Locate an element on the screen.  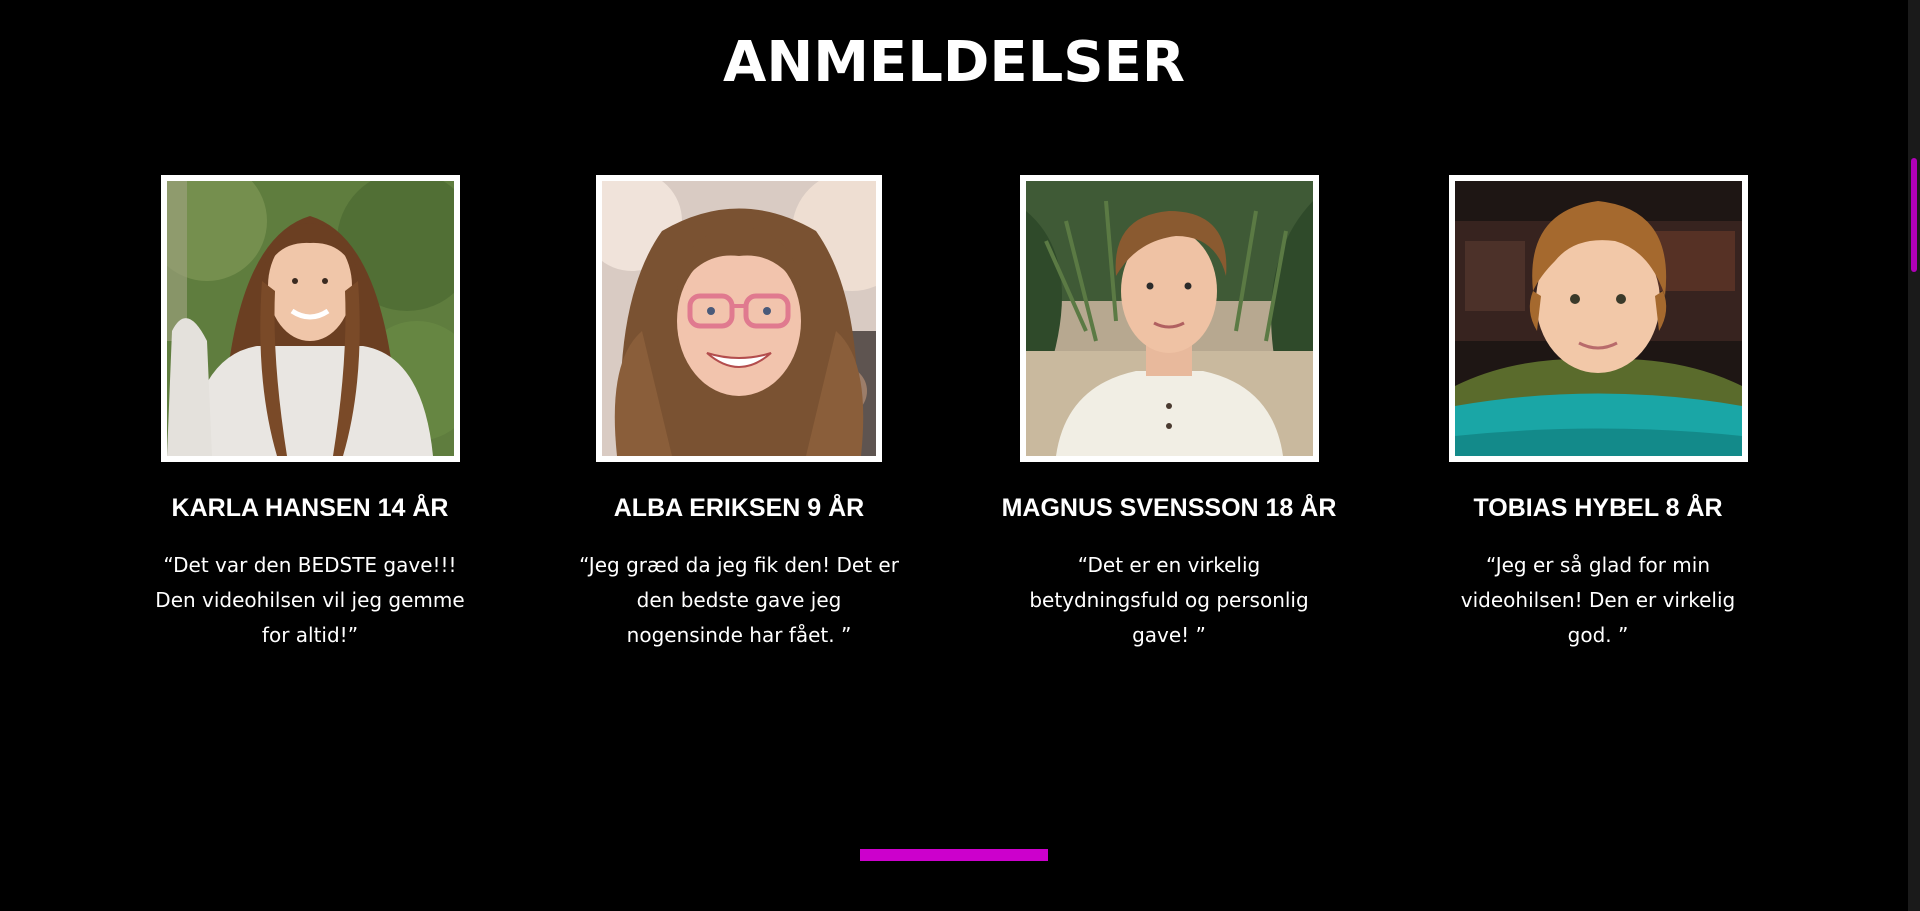
scrollbar-thumb is located at coordinates (1914, 215).